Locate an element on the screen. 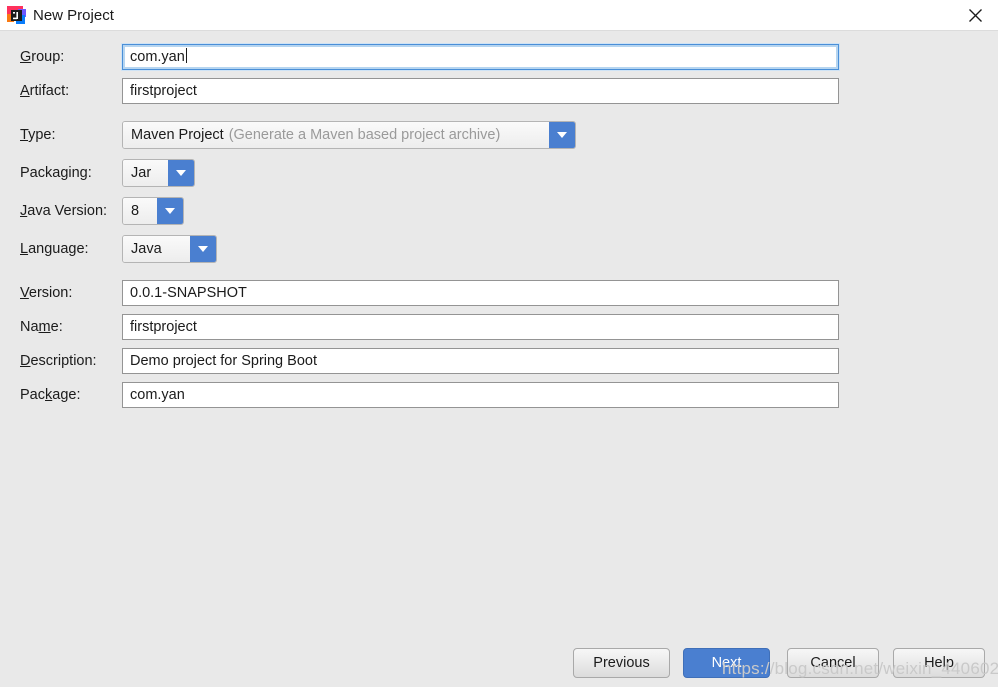  type-combobox-hint: (Generate a Maven based project archive) is located at coordinates (364, 135).